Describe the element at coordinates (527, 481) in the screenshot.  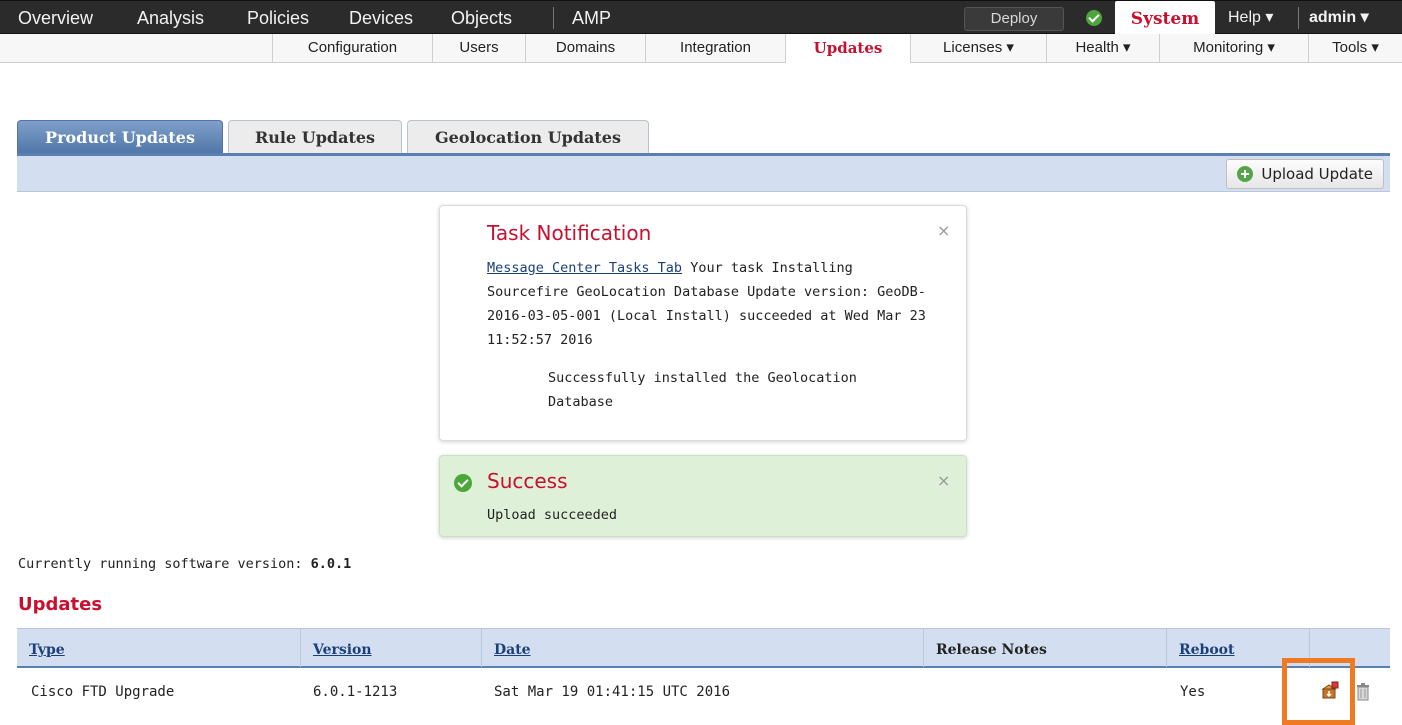
I see `success-title: Success` at that location.